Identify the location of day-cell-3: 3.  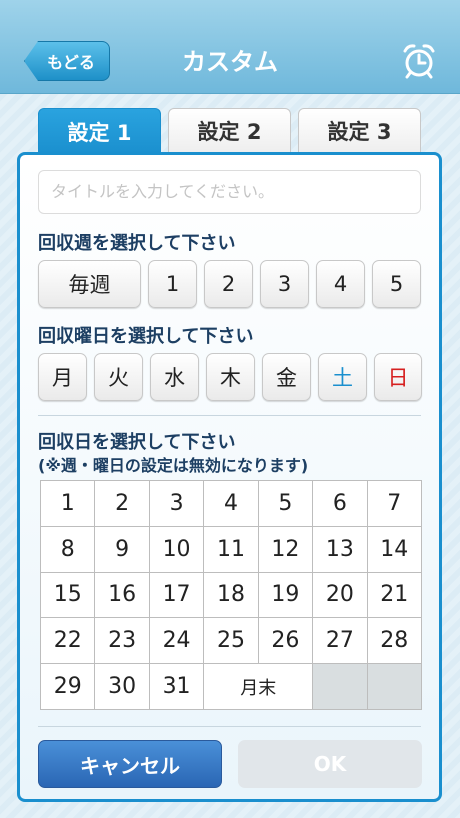
(177, 504).